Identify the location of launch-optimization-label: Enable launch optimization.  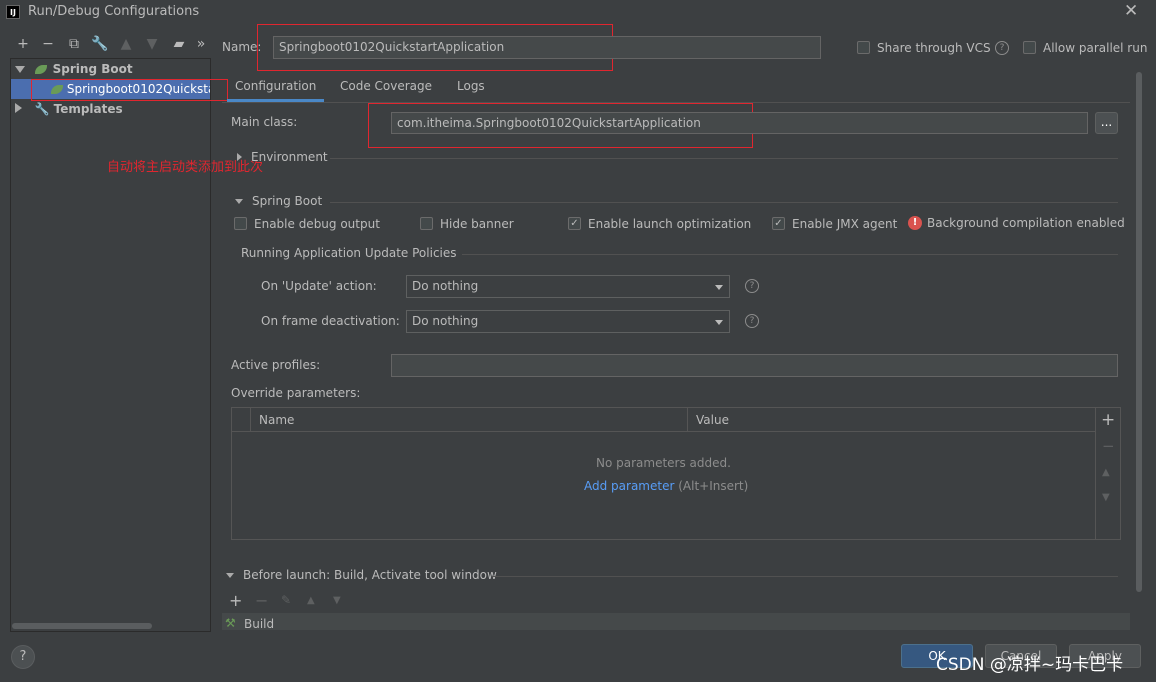
(670, 224).